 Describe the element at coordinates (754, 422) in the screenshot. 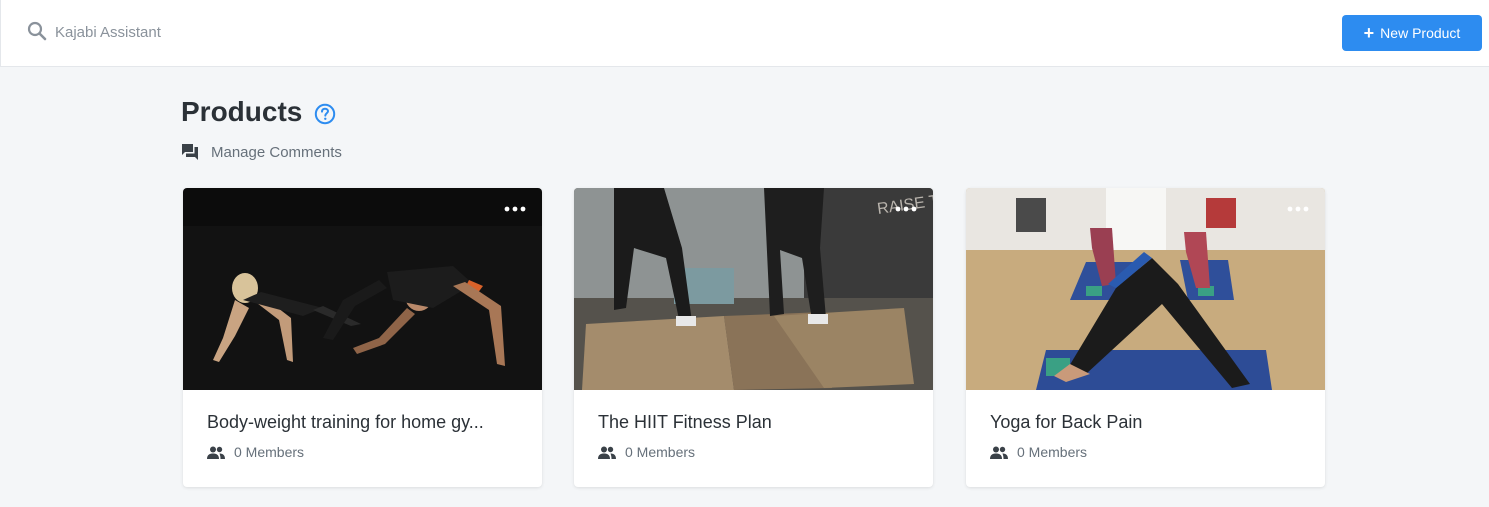

I see `product-title: The HIIT Fitness Plan` at that location.